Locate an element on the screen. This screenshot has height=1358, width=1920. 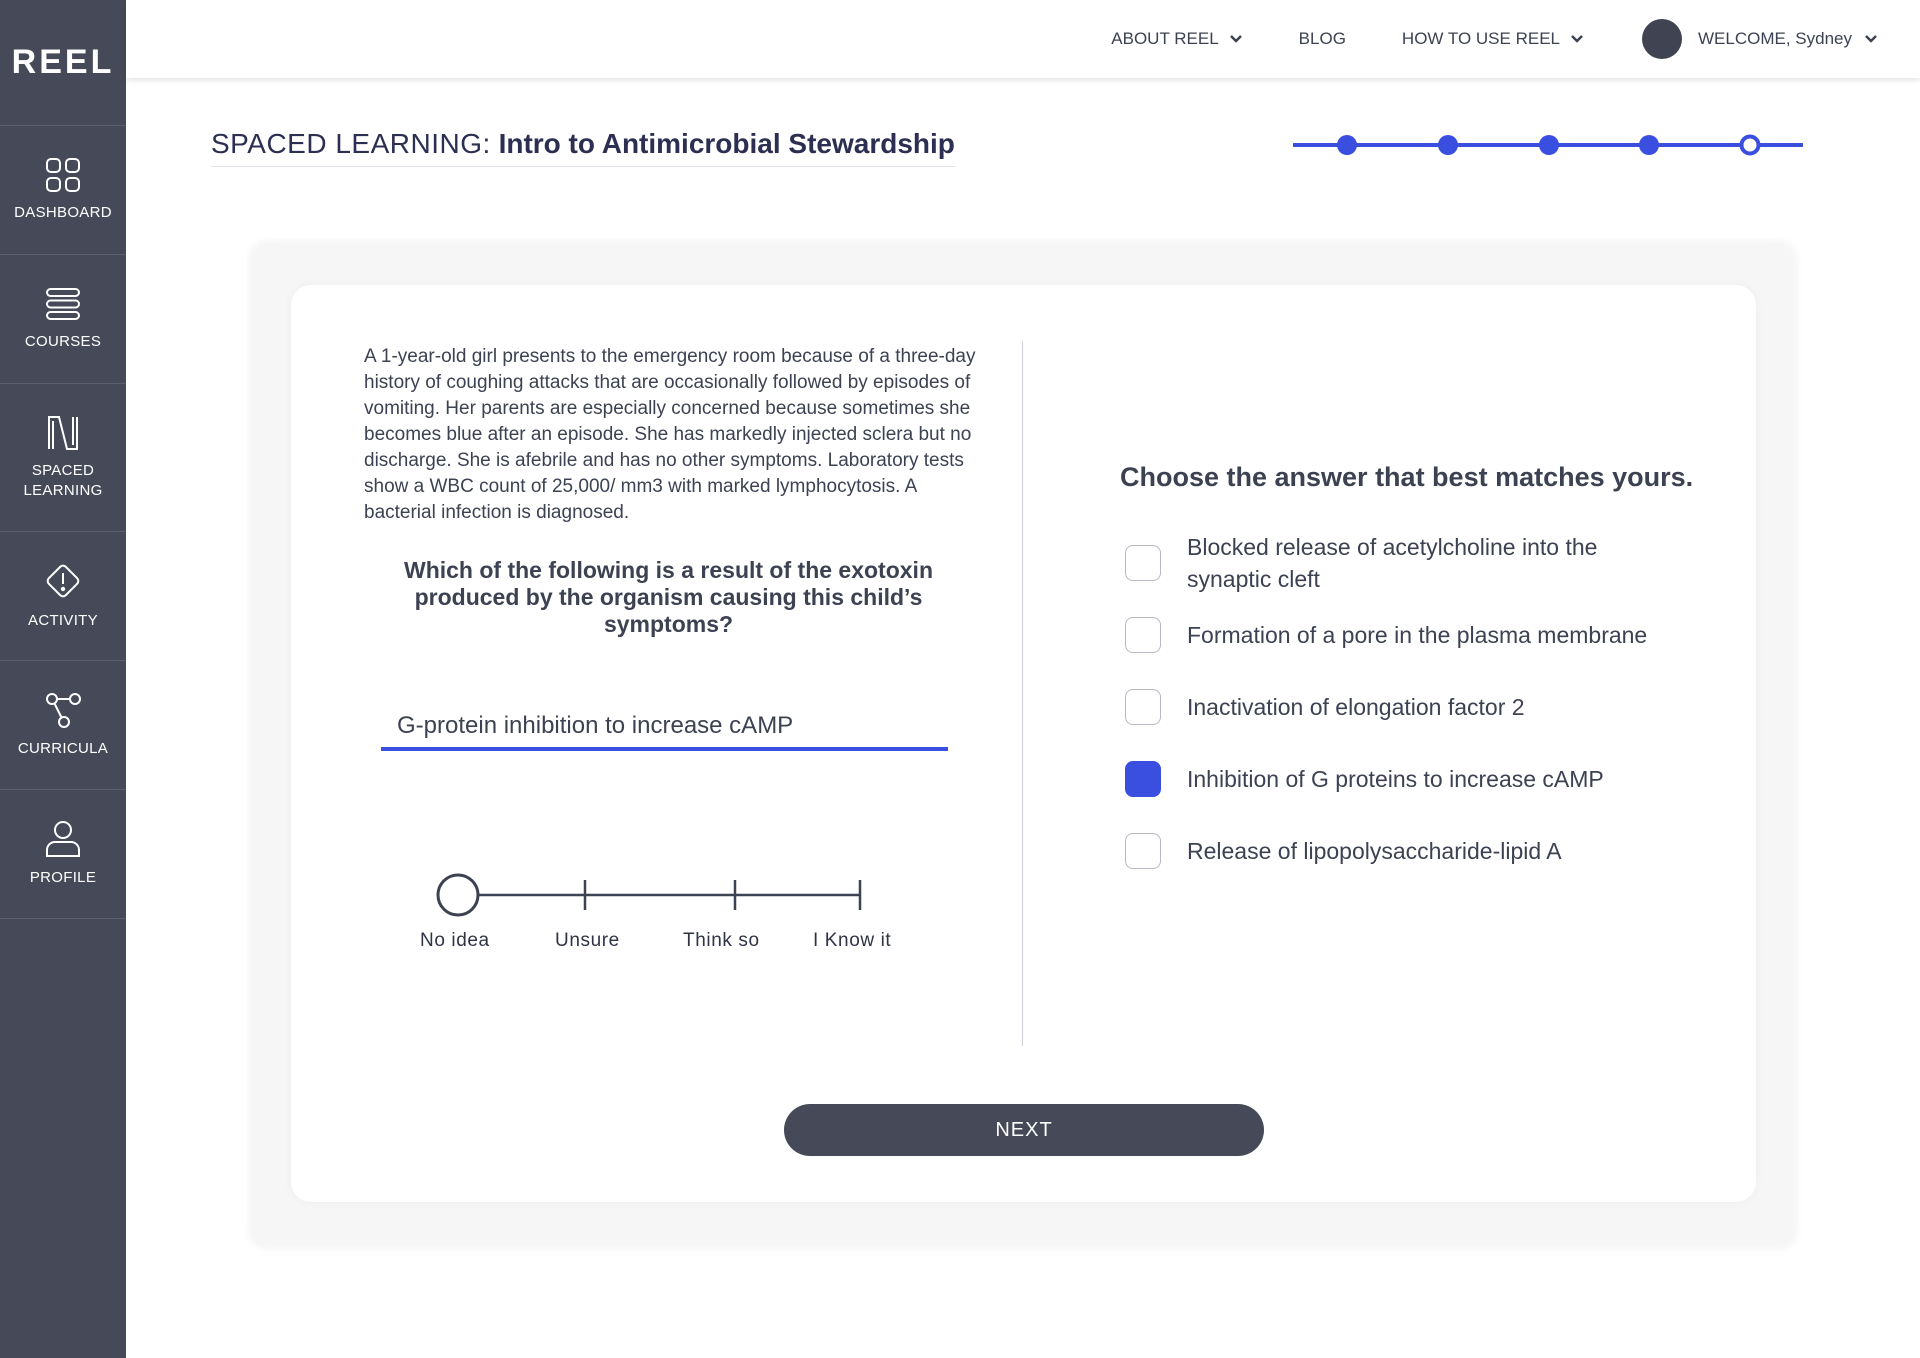
sidebar-item-label: PROFILE is located at coordinates (63, 877).